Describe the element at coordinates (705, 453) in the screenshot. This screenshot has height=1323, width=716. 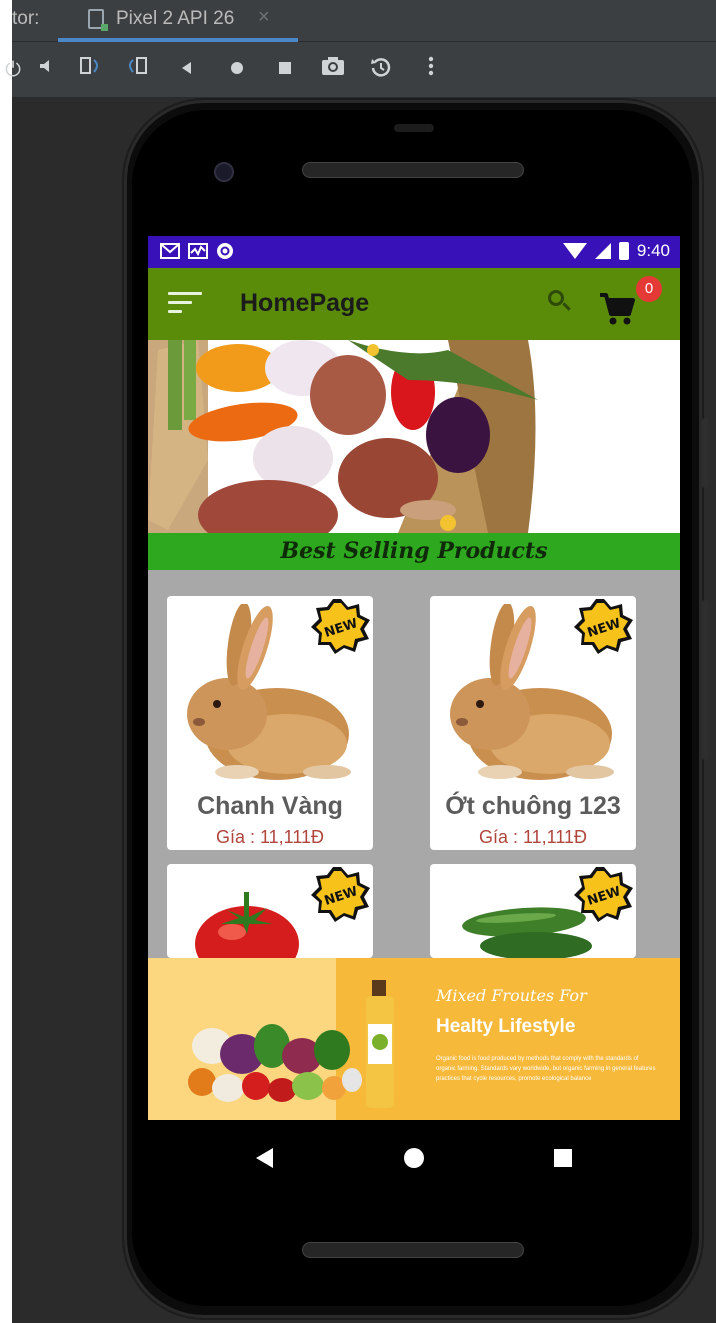
I see `power-button` at that location.